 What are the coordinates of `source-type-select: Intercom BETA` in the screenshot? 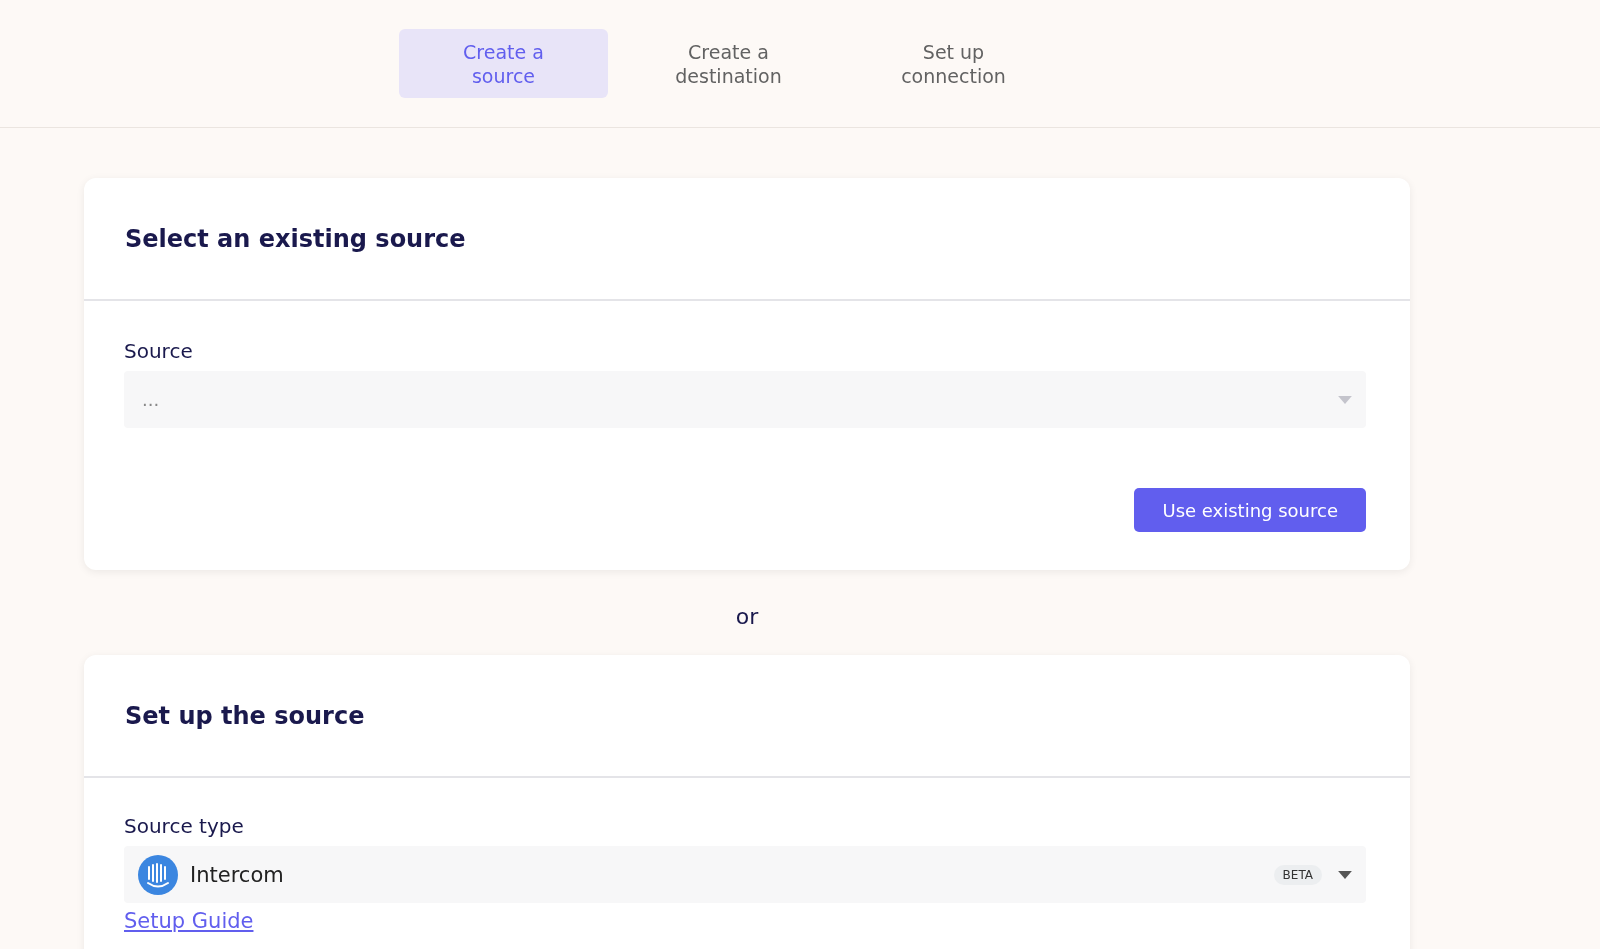 It's located at (745, 874).